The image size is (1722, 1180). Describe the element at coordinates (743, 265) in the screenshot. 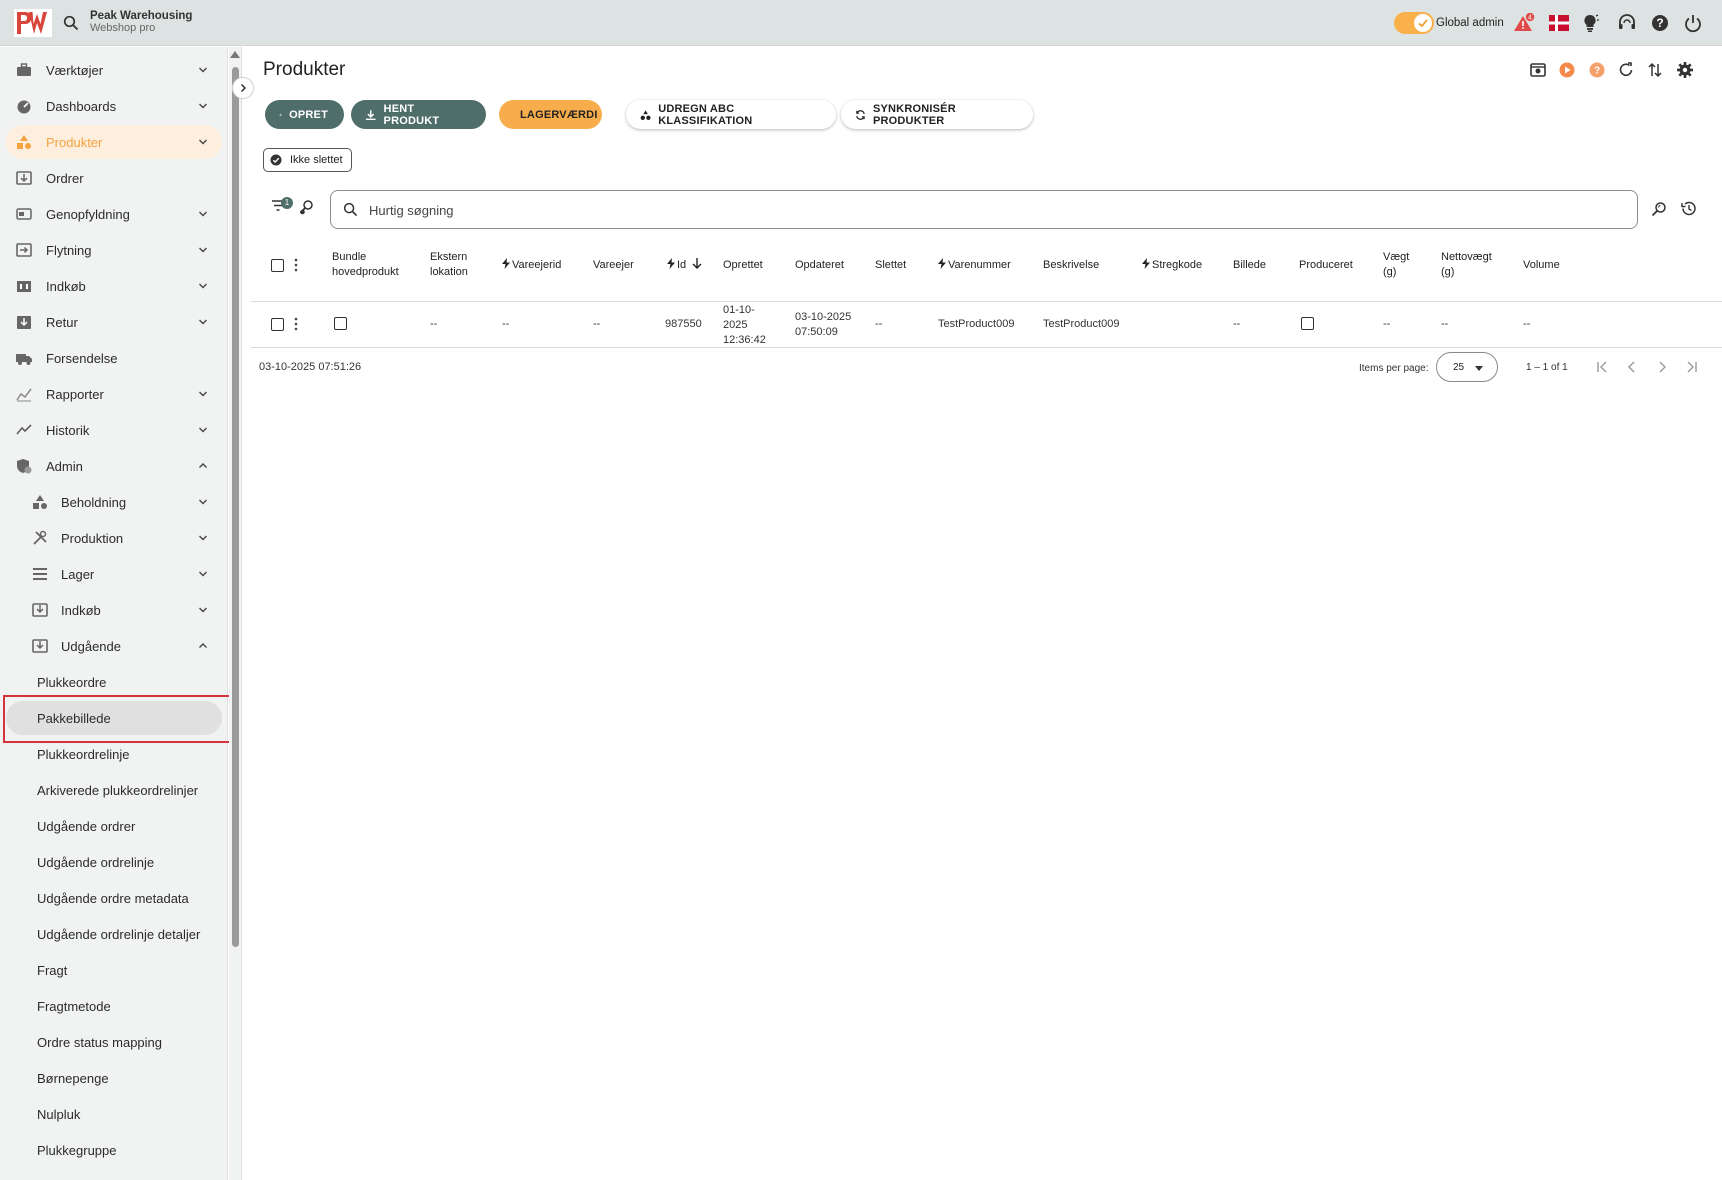

I see `col-created: Oprettet` at that location.